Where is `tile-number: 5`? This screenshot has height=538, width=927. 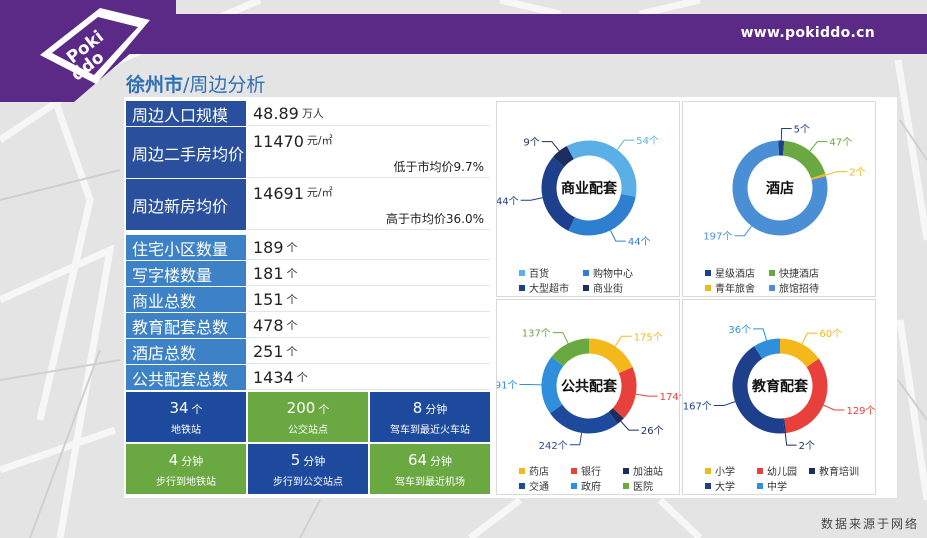 tile-number: 5 is located at coordinates (295, 459).